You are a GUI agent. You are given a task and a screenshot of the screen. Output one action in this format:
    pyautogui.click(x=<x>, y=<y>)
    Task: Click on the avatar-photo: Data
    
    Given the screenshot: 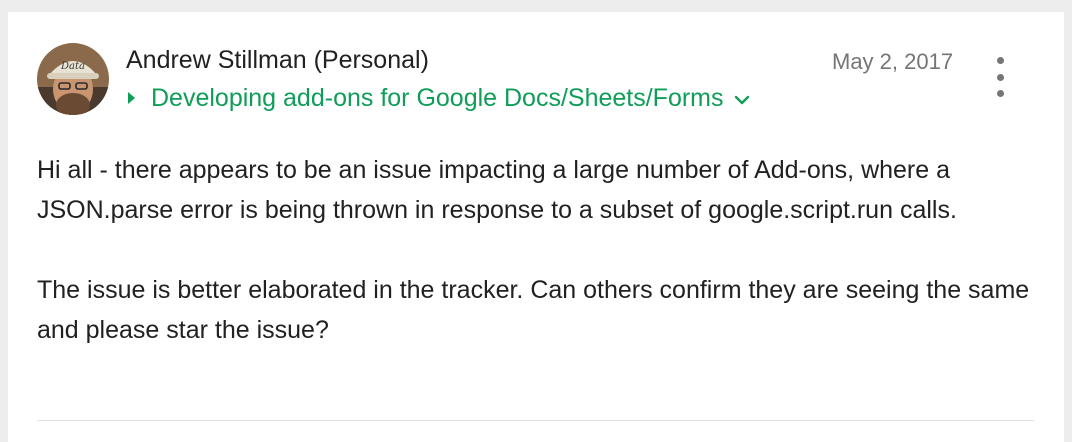 What is the action you would take?
    pyautogui.click(x=73, y=79)
    